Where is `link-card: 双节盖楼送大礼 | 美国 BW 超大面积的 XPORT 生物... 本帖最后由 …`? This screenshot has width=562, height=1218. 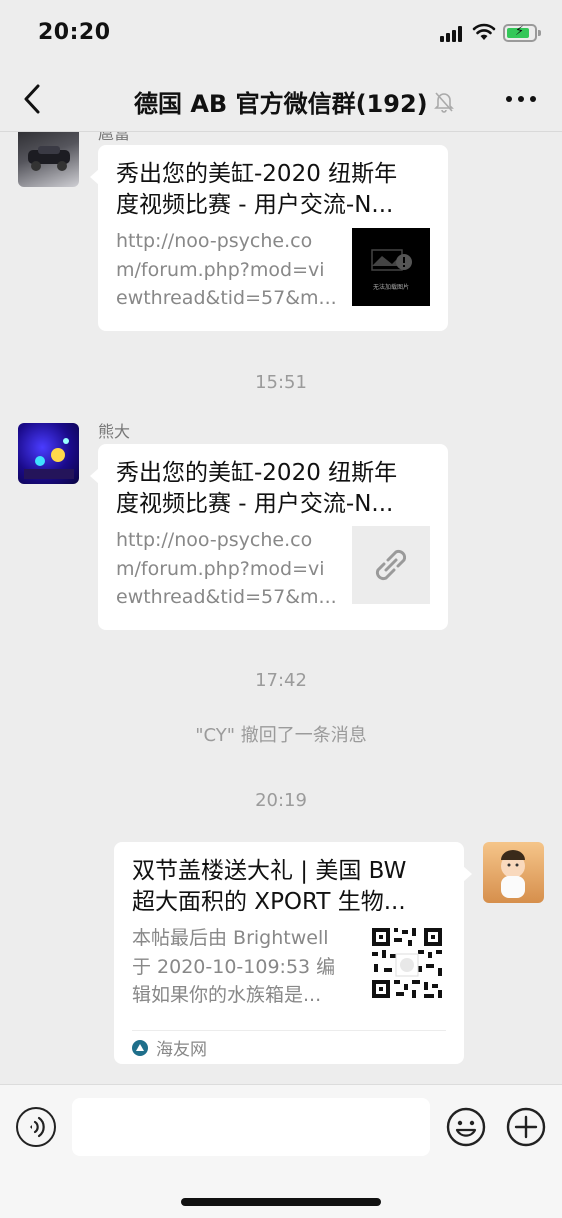 link-card: 双节盖楼送大礼 | 美国 BW 超大面积的 XPORT 生物... 本帖最后由 … is located at coordinates (293, 953).